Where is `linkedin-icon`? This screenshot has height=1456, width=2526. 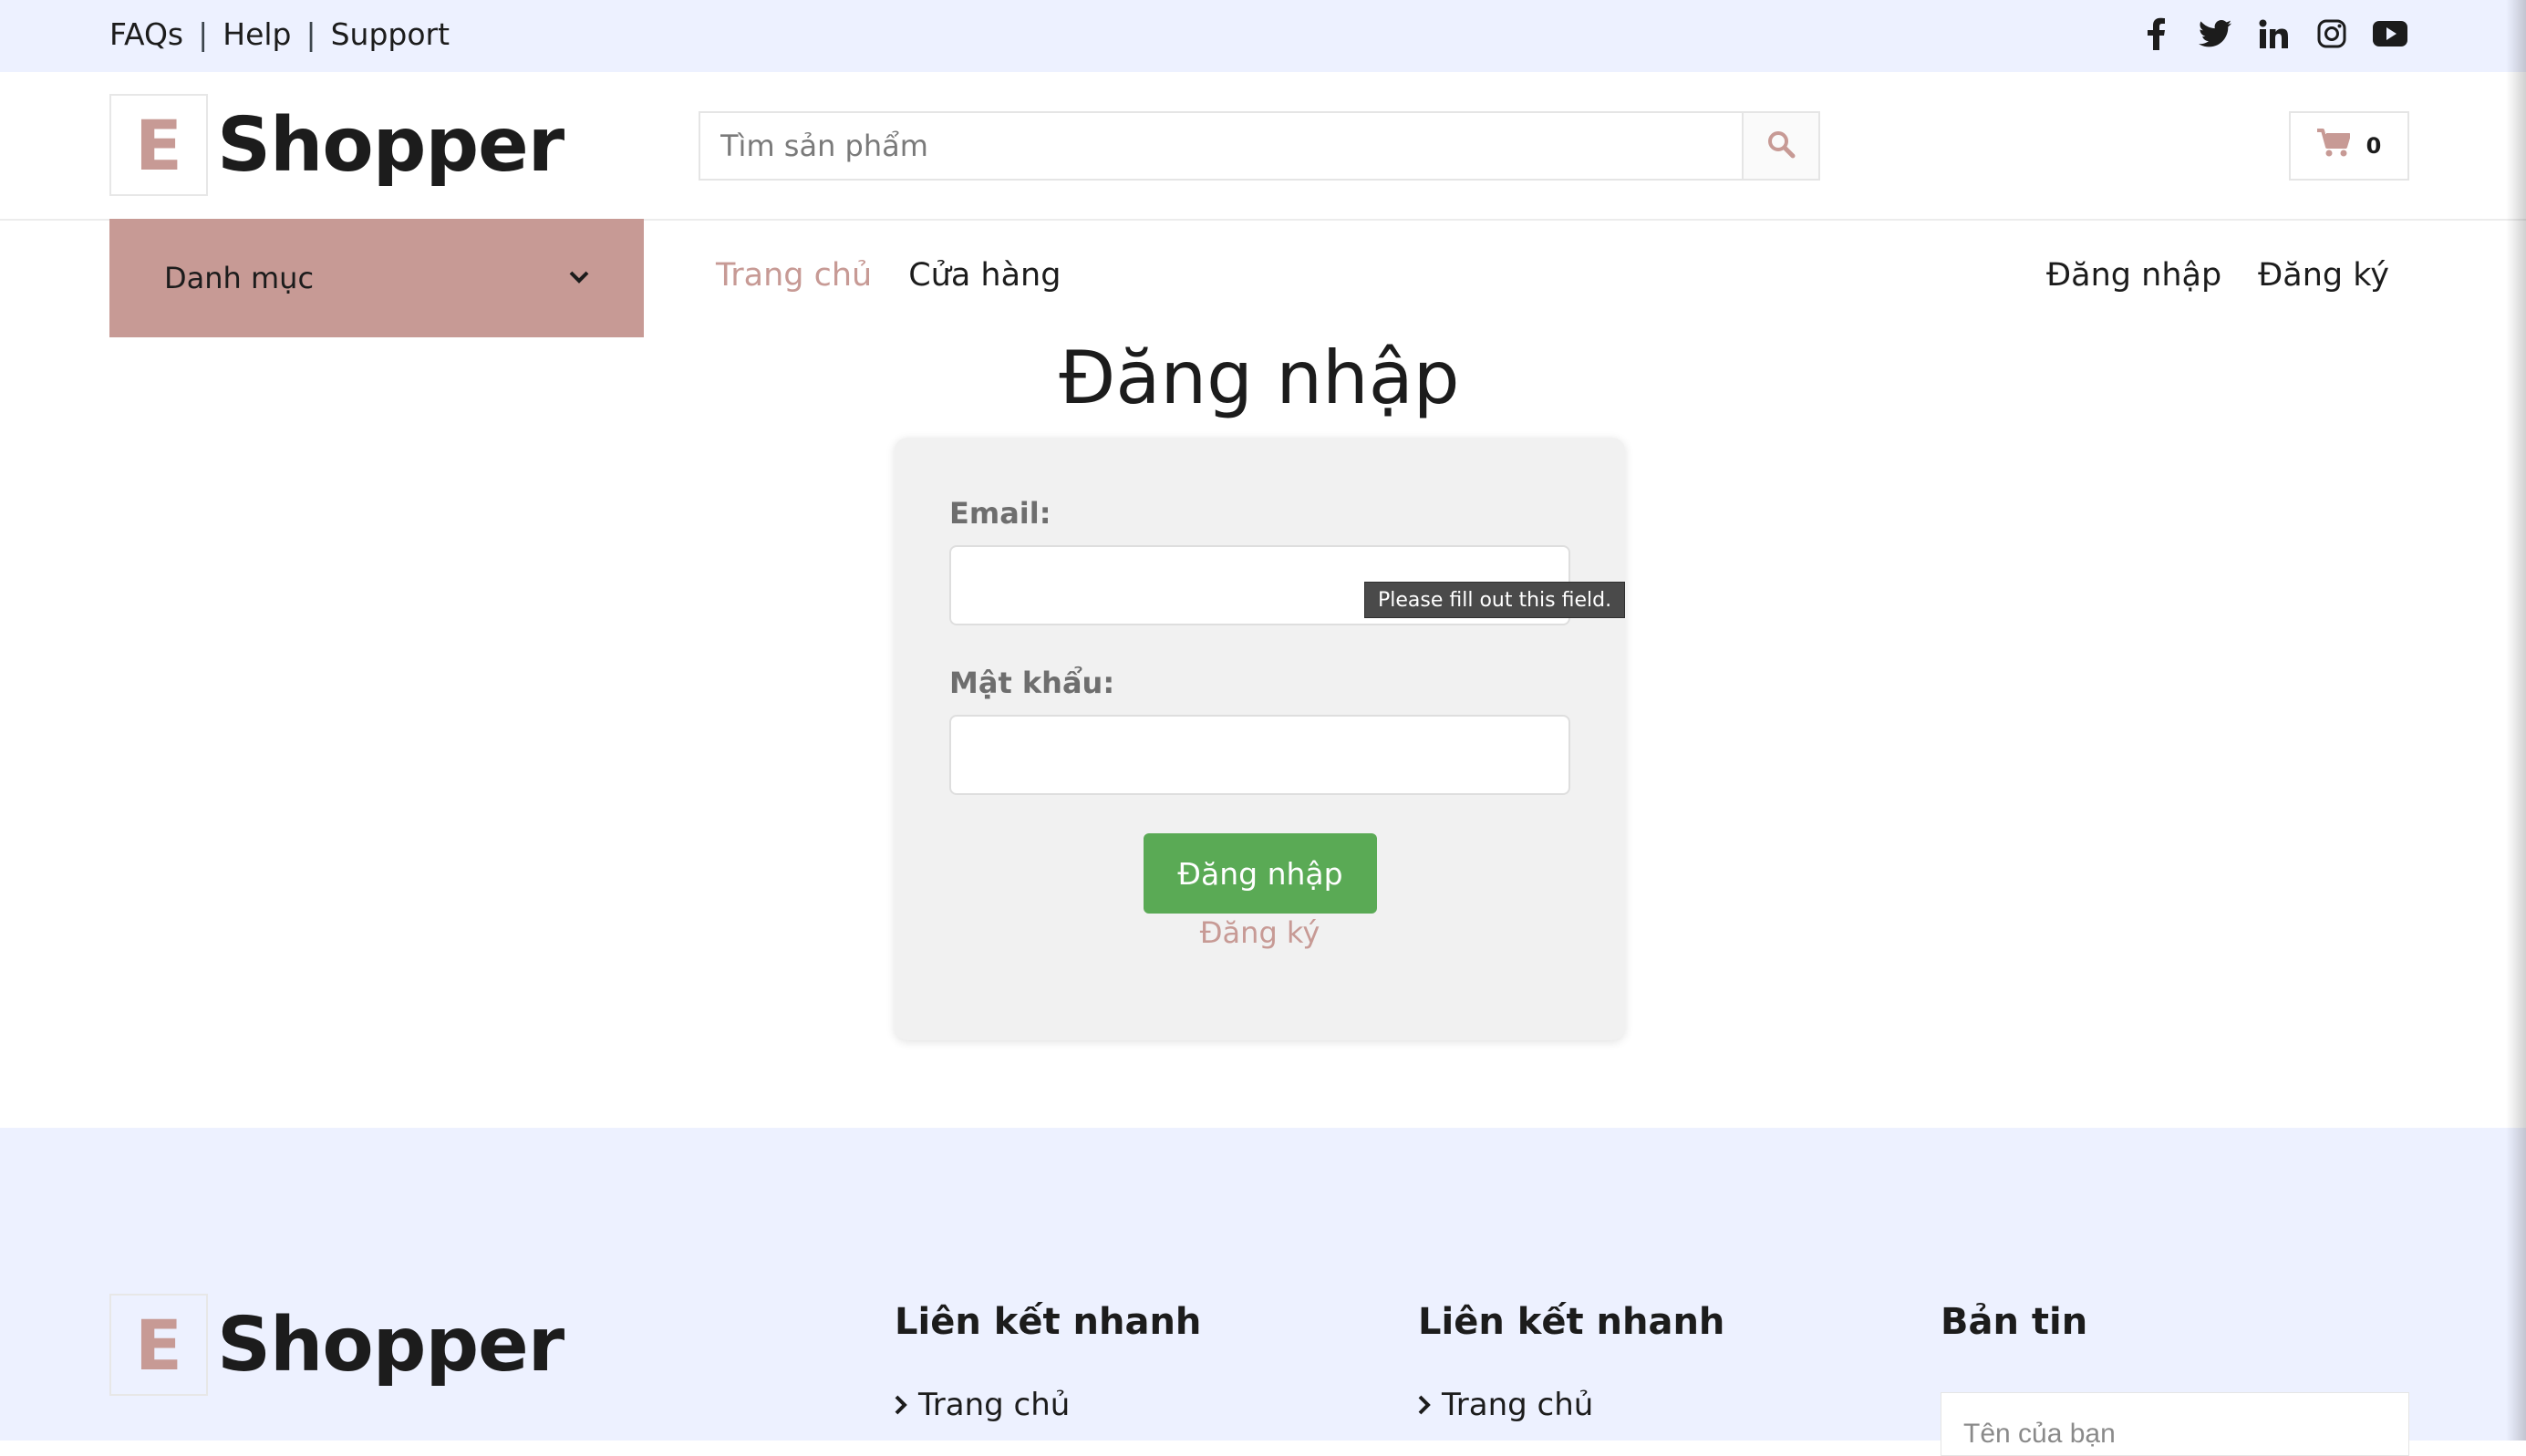
linkedin-icon is located at coordinates (2273, 34).